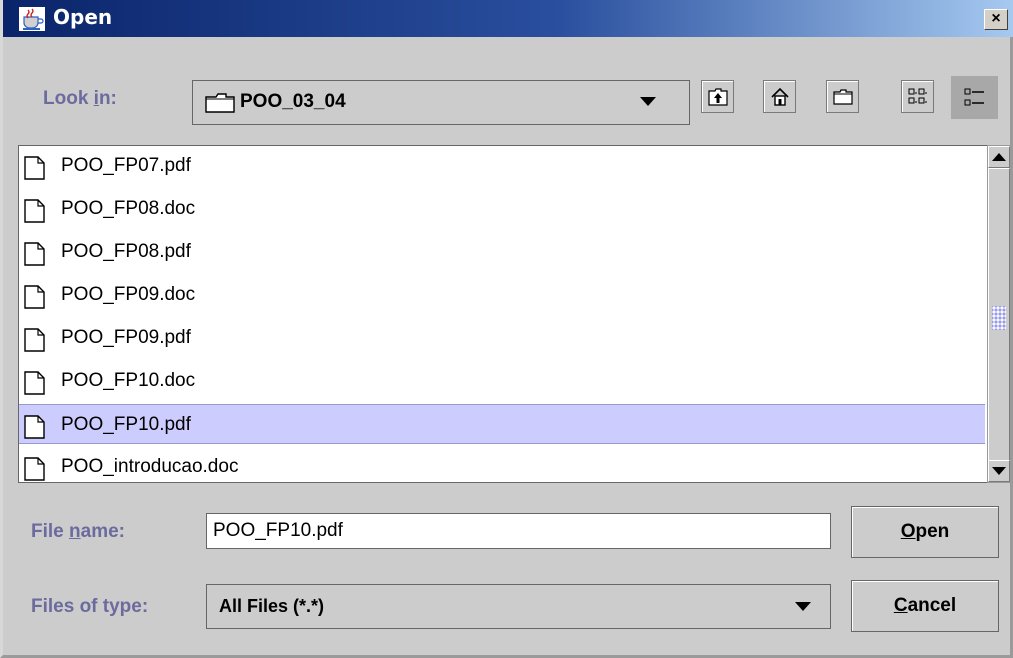 The width and height of the screenshot is (1013, 658). I want to click on home-icon, so click(780, 96).